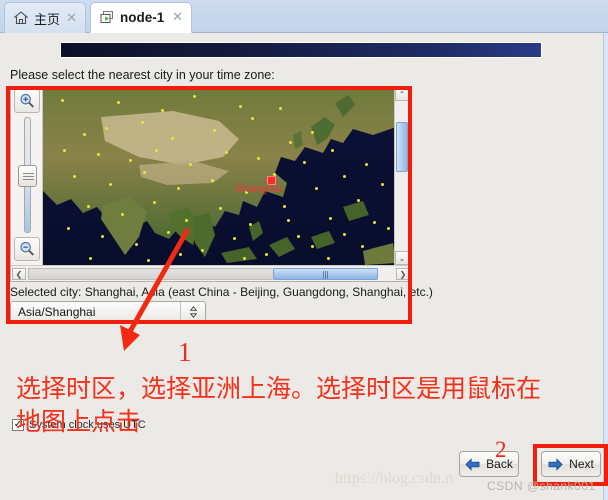 The image size is (608, 500). What do you see at coordinates (394, 478) in the screenshot?
I see `watermark-url: https://blog.csdn.n` at bounding box center [394, 478].